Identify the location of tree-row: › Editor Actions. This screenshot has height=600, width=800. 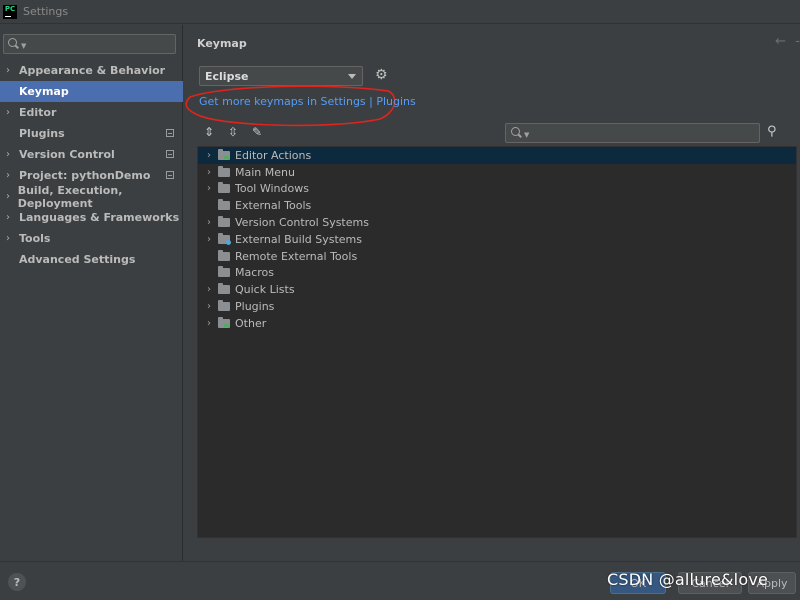
(497, 155).